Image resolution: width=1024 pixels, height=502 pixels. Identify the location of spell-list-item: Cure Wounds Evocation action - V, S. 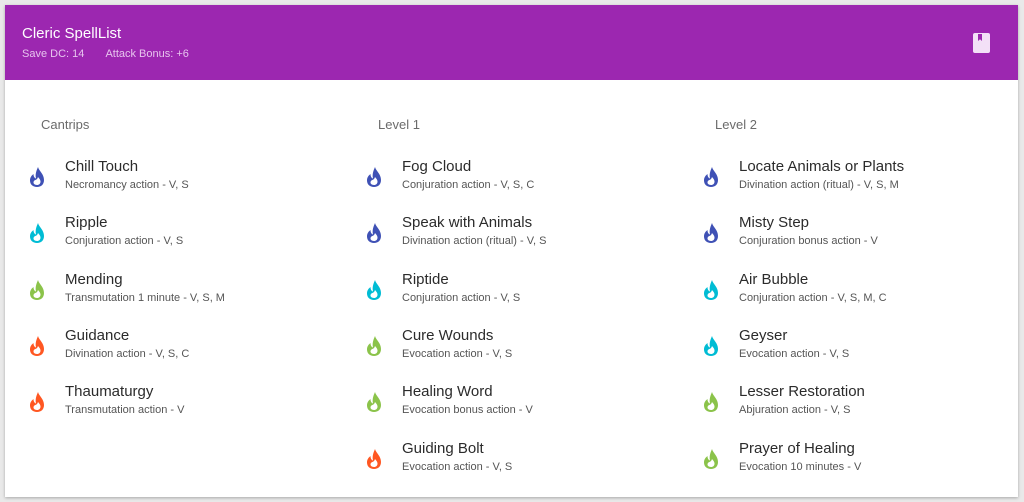
(502, 348).